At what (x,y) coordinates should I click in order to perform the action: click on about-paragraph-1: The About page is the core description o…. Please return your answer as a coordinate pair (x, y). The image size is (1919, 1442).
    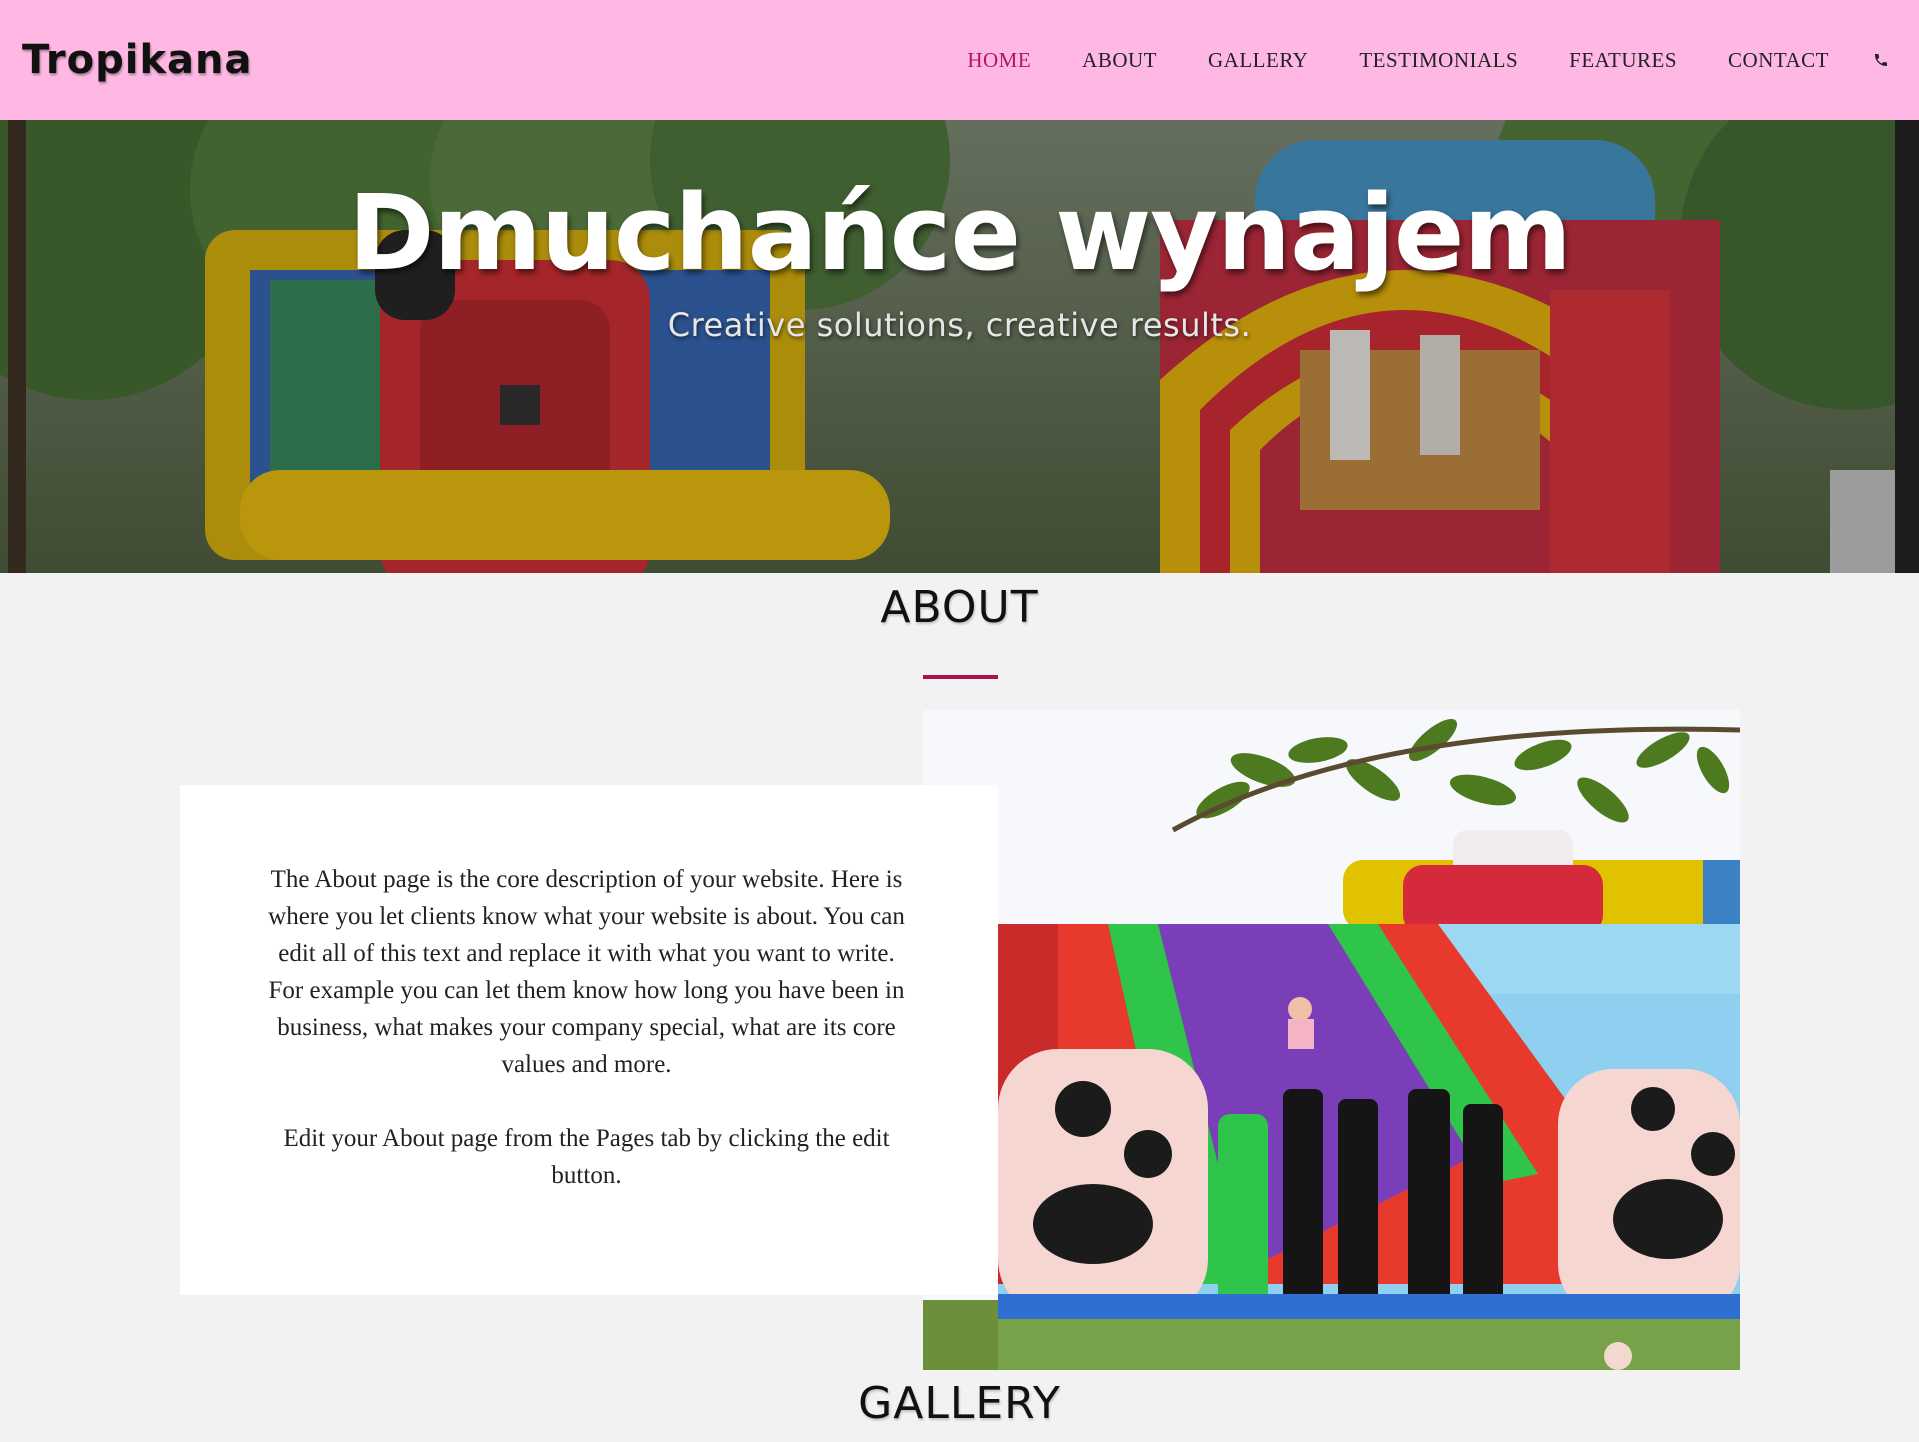
    Looking at the image, I should click on (586, 972).